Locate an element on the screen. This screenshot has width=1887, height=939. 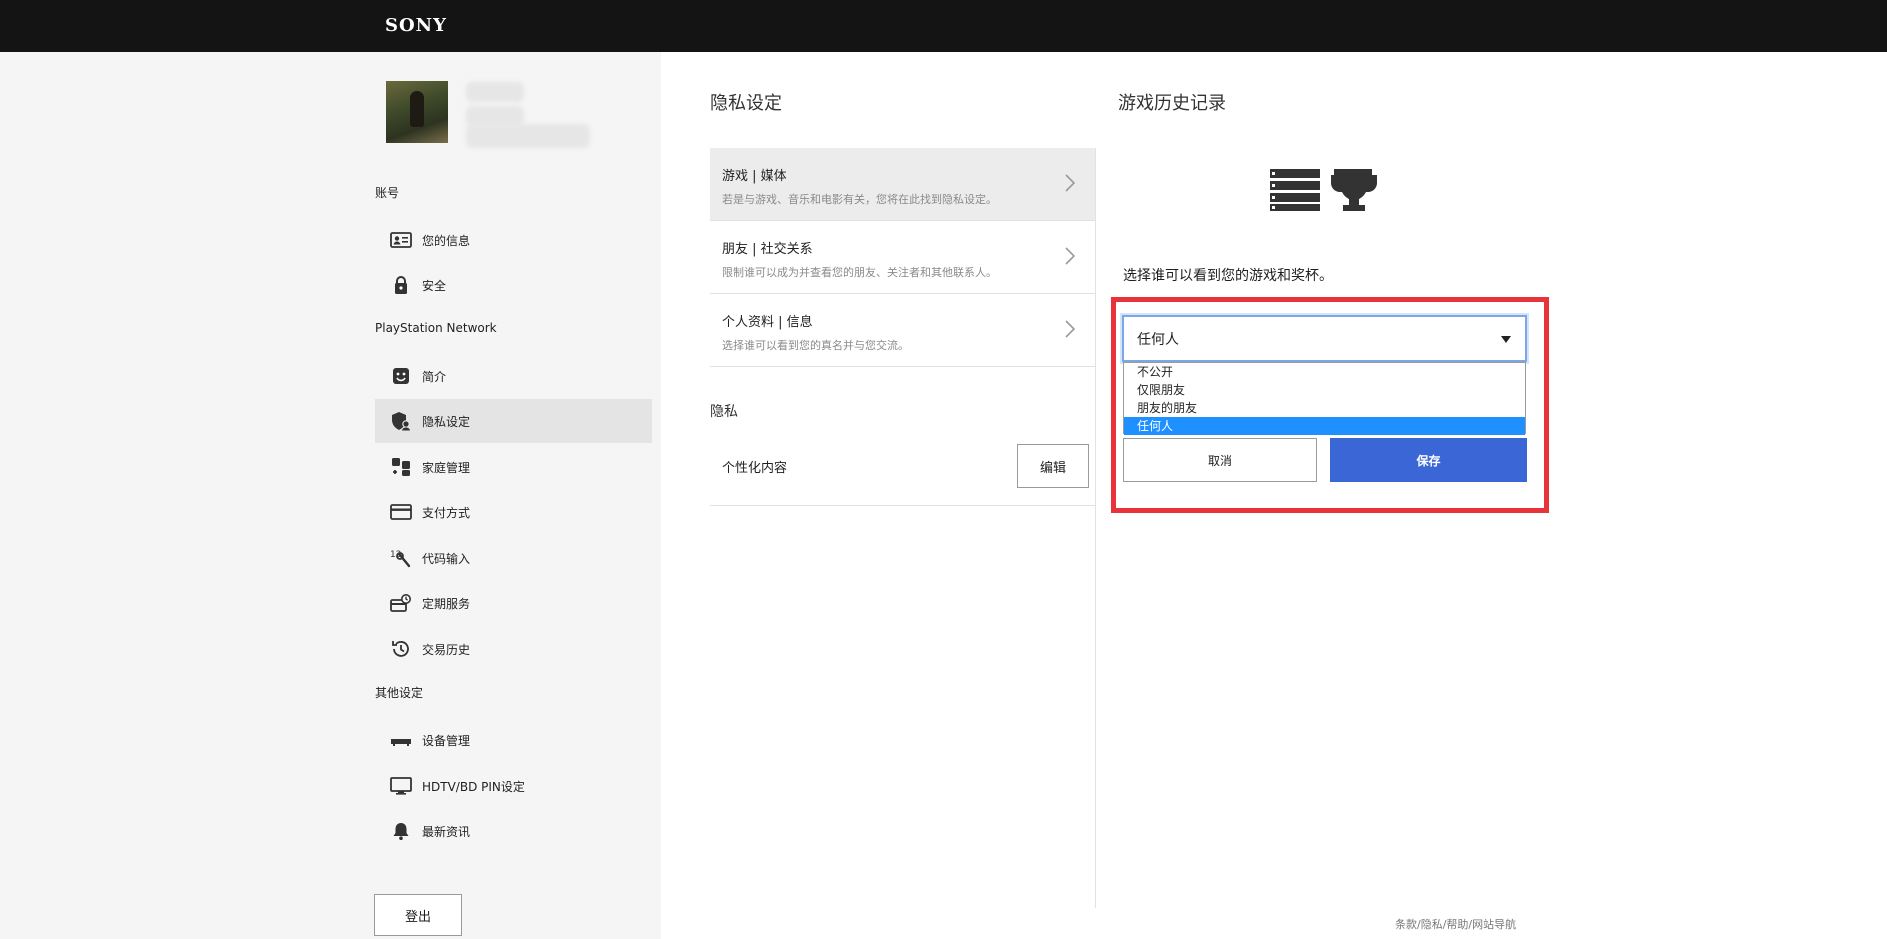
visibility-options-list: 不公开 仅限朋友 朋友的朋友 任何人 is located at coordinates (1324, 398).